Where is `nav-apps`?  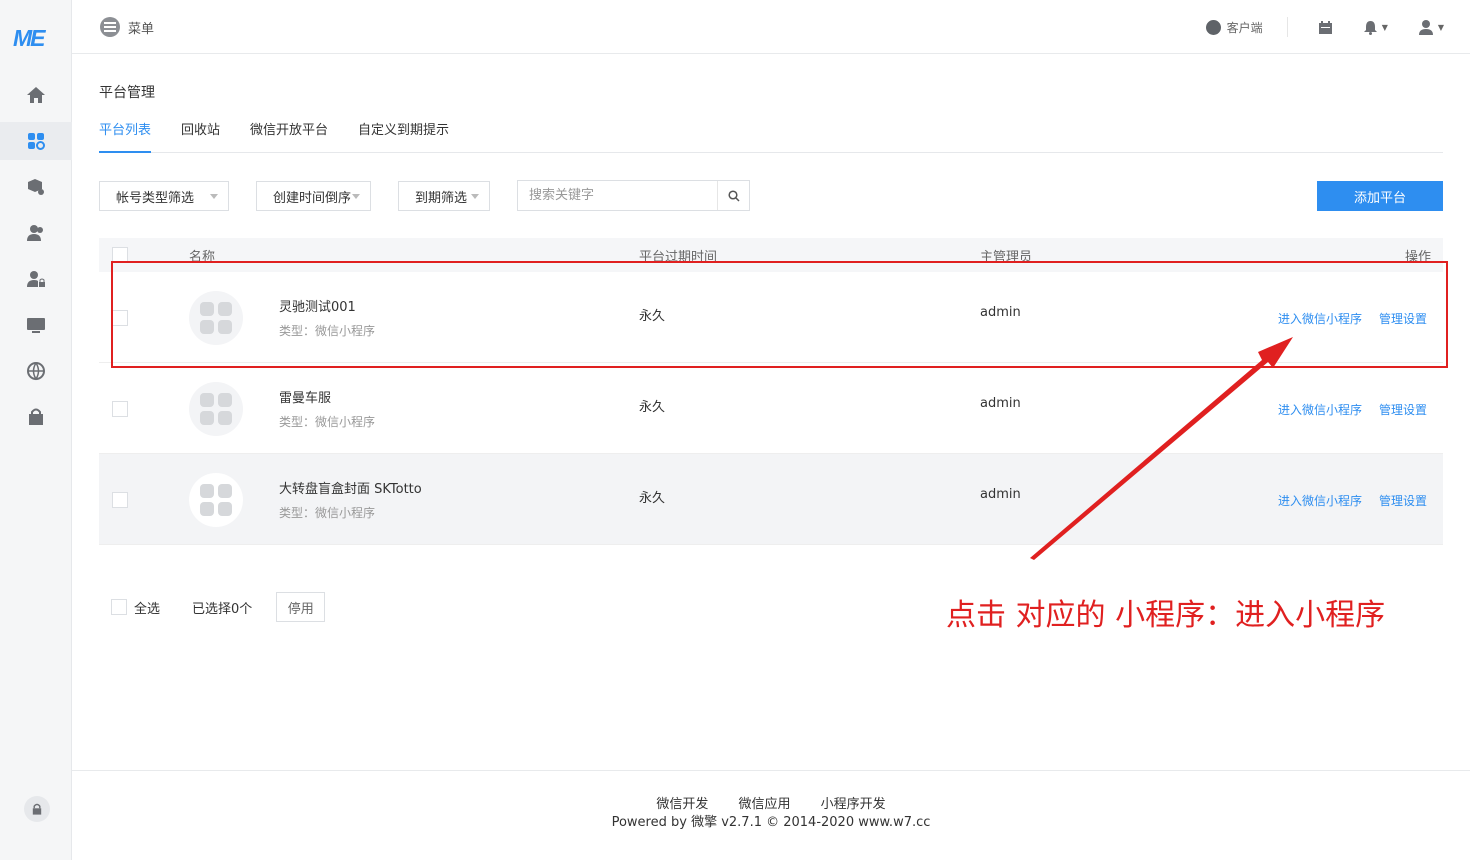 nav-apps is located at coordinates (36, 141).